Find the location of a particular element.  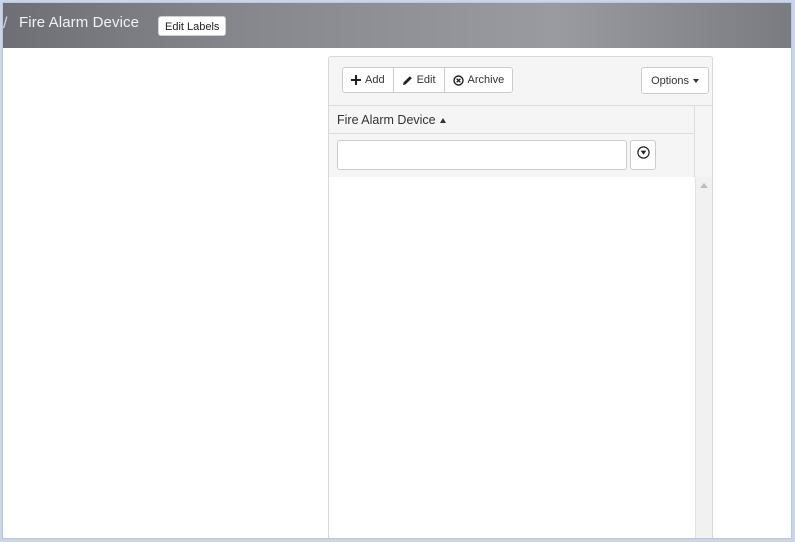

filter-row is located at coordinates (512, 155).